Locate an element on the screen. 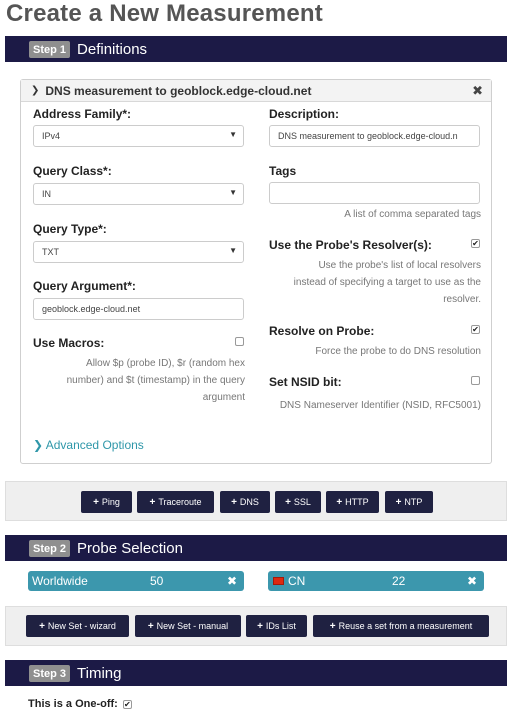 This screenshot has width=512, height=716. step-badge: Step 2 is located at coordinates (50, 548).